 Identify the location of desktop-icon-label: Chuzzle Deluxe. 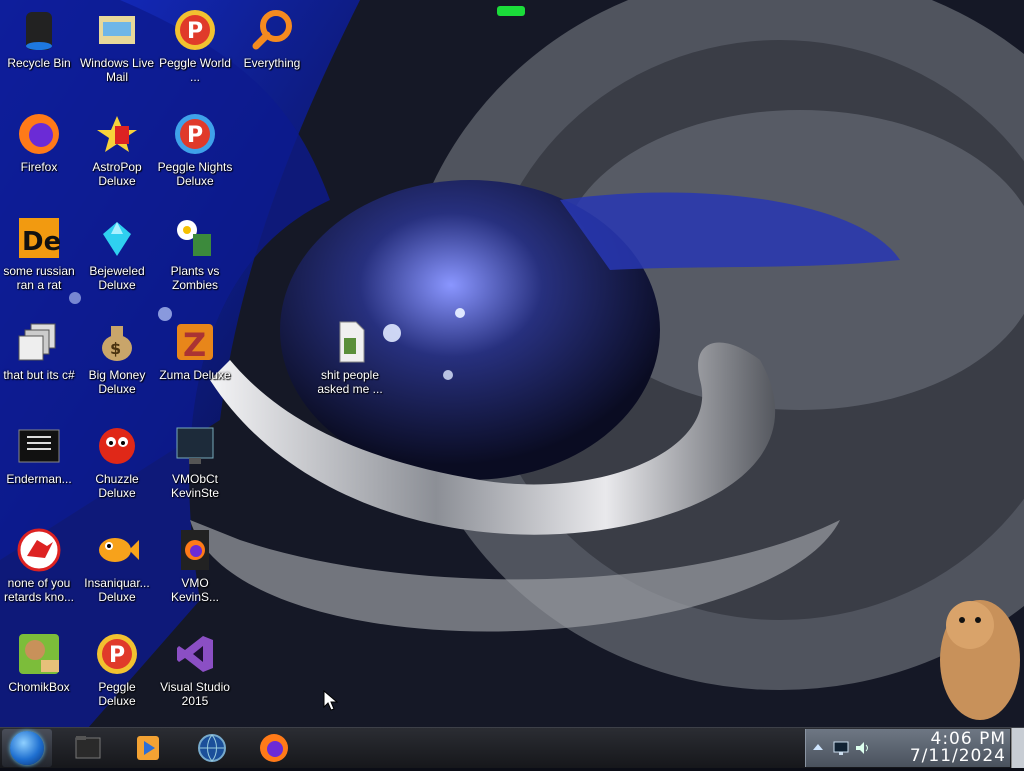
(117, 486).